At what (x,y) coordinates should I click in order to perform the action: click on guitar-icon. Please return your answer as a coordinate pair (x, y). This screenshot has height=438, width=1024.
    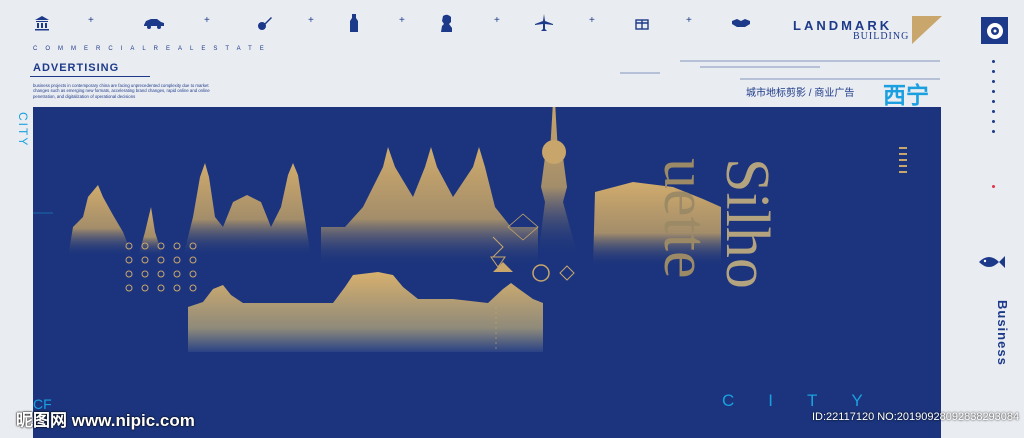
    Looking at the image, I should click on (265, 23).